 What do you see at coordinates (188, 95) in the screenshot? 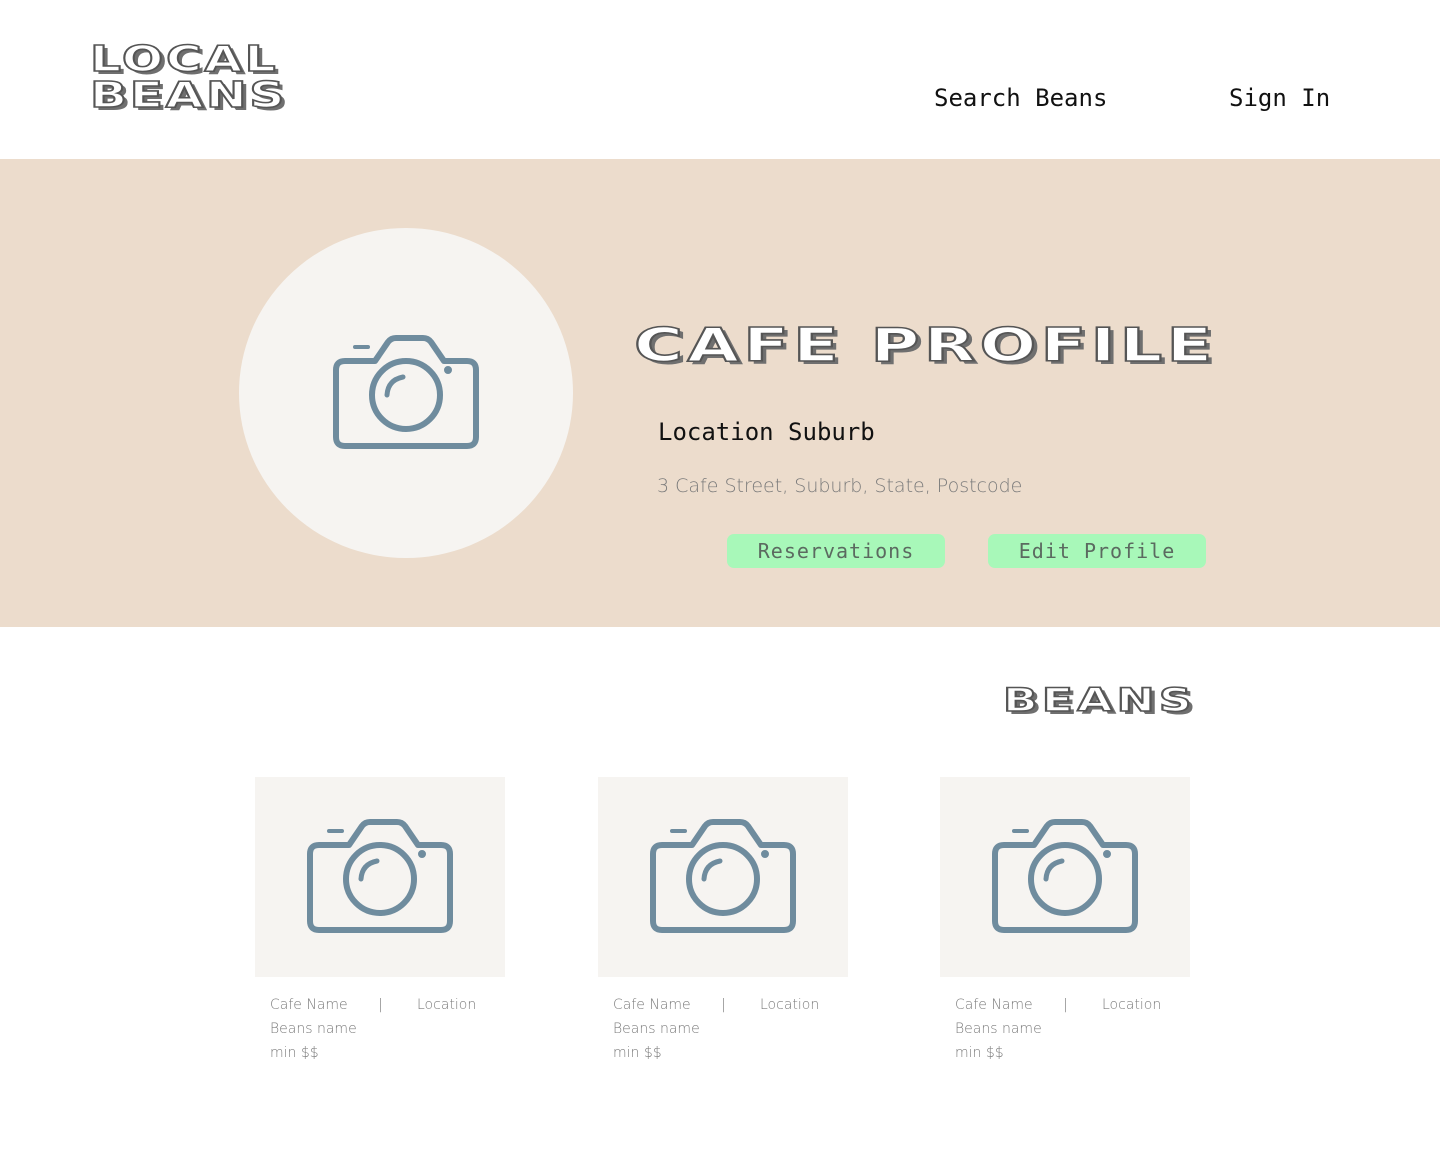
I see `logo-line-2: BEANS` at bounding box center [188, 95].